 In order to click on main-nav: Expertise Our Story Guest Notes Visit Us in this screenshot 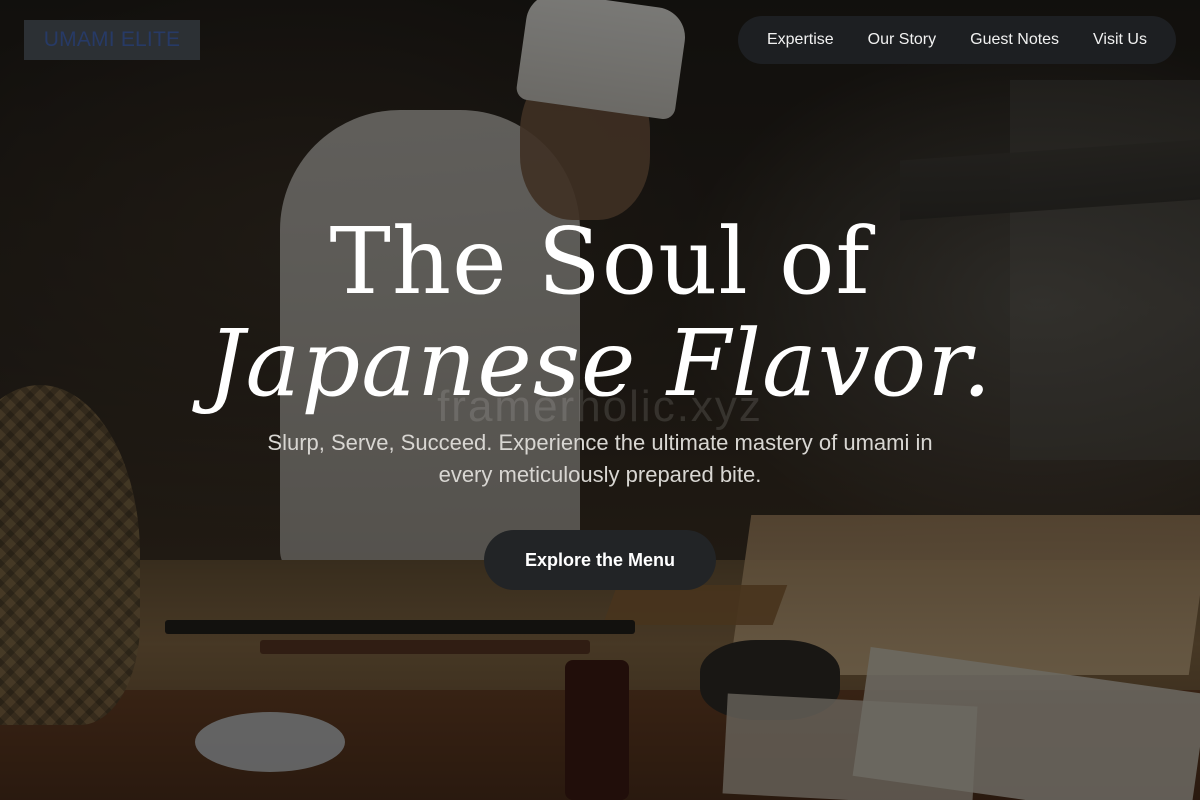, I will do `click(957, 40)`.